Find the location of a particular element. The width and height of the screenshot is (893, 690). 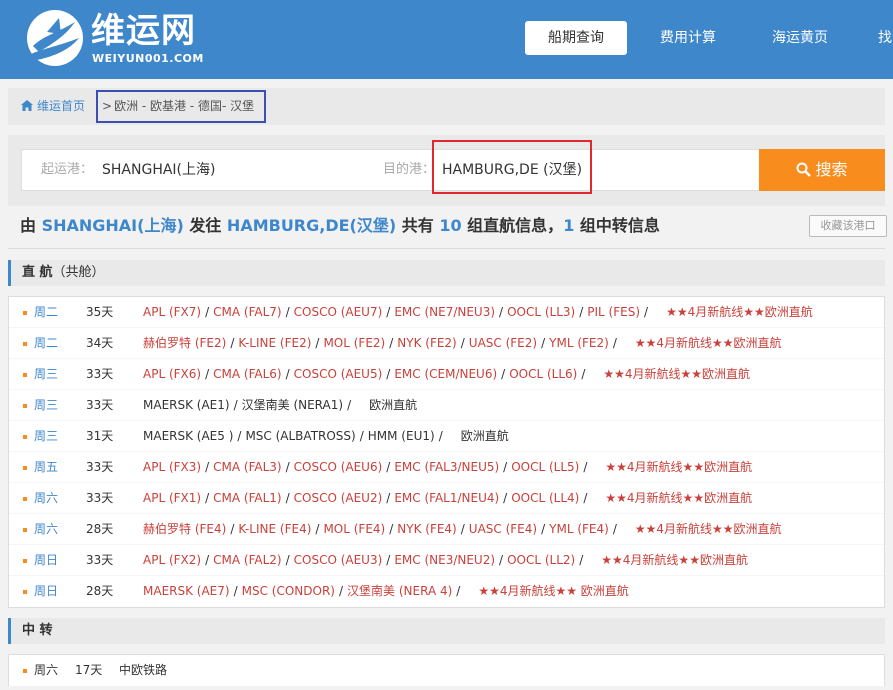

carrier-link: APL (FX7) is located at coordinates (172, 312).